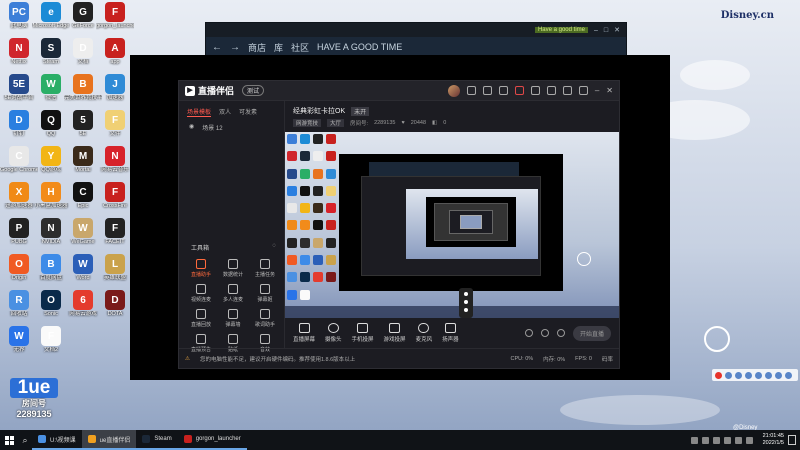 The height and width of the screenshot is (450, 800). What do you see at coordinates (51, 340) in the screenshot?
I see `desktop-icon: F 文档2` at bounding box center [51, 340].